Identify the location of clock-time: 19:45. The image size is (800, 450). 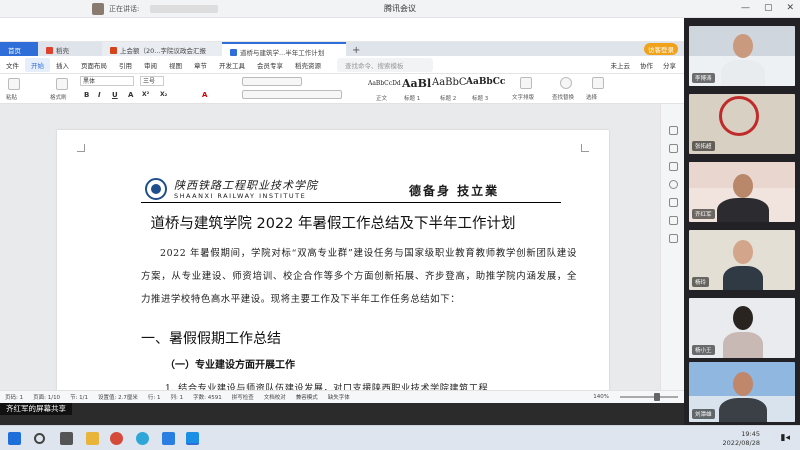
(750, 434).